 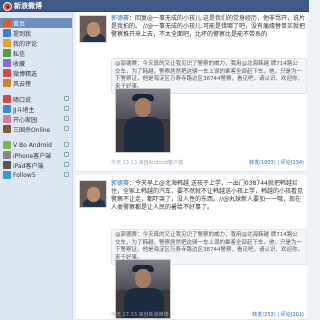 I want to click on sidebar-item: 收藏, so click(x=36, y=63).